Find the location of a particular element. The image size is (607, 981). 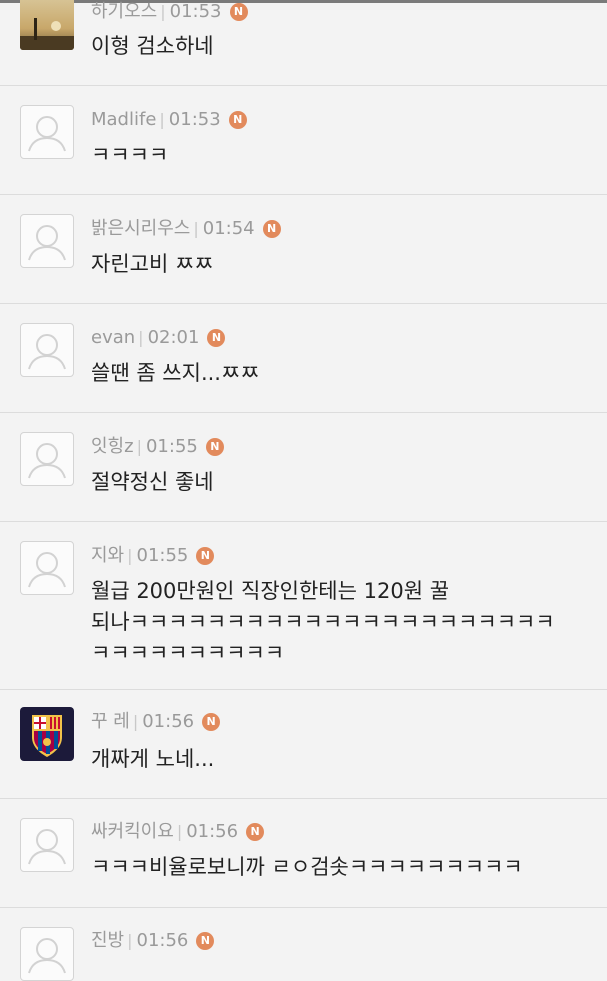

comment-text: ㅋㅋㅋ비율로보니까 ㄹㅇ검솟ㅋㅋㅋㅋㅋㅋㅋㅋㅋ is located at coordinates (307, 867).